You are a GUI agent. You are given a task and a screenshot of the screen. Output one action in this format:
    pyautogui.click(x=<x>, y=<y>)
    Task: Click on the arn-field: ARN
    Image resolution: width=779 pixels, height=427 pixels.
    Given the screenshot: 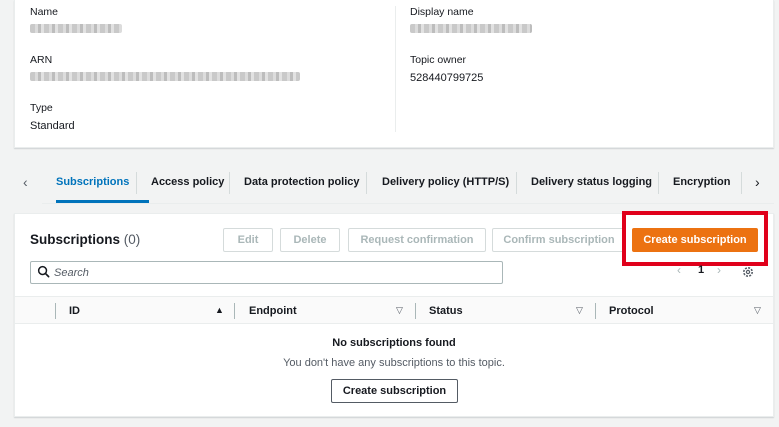 What is the action you would take?
    pyautogui.click(x=165, y=69)
    